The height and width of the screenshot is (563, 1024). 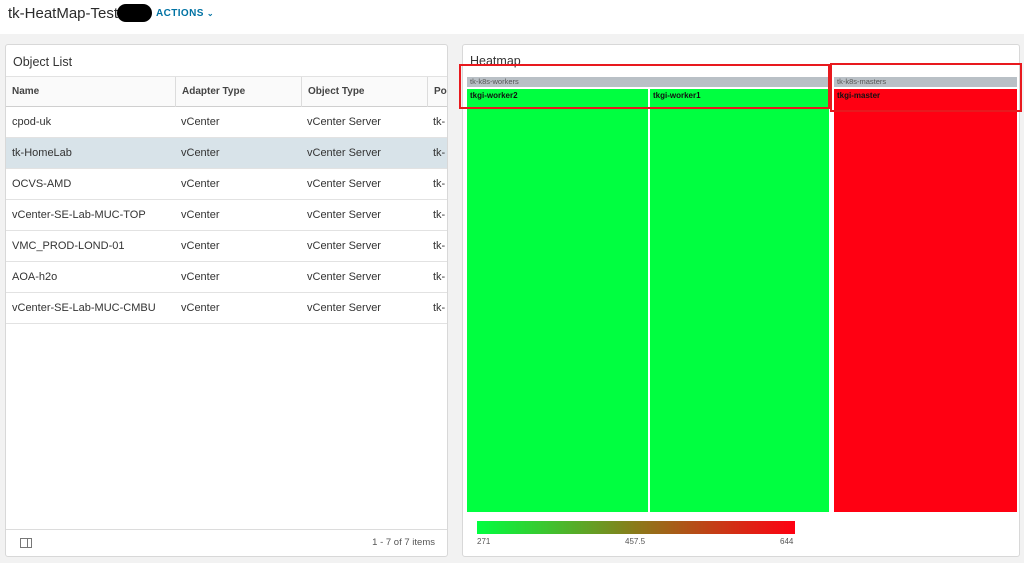 I want to click on heatmap-tile: tkgi-worker1, so click(x=739, y=300).